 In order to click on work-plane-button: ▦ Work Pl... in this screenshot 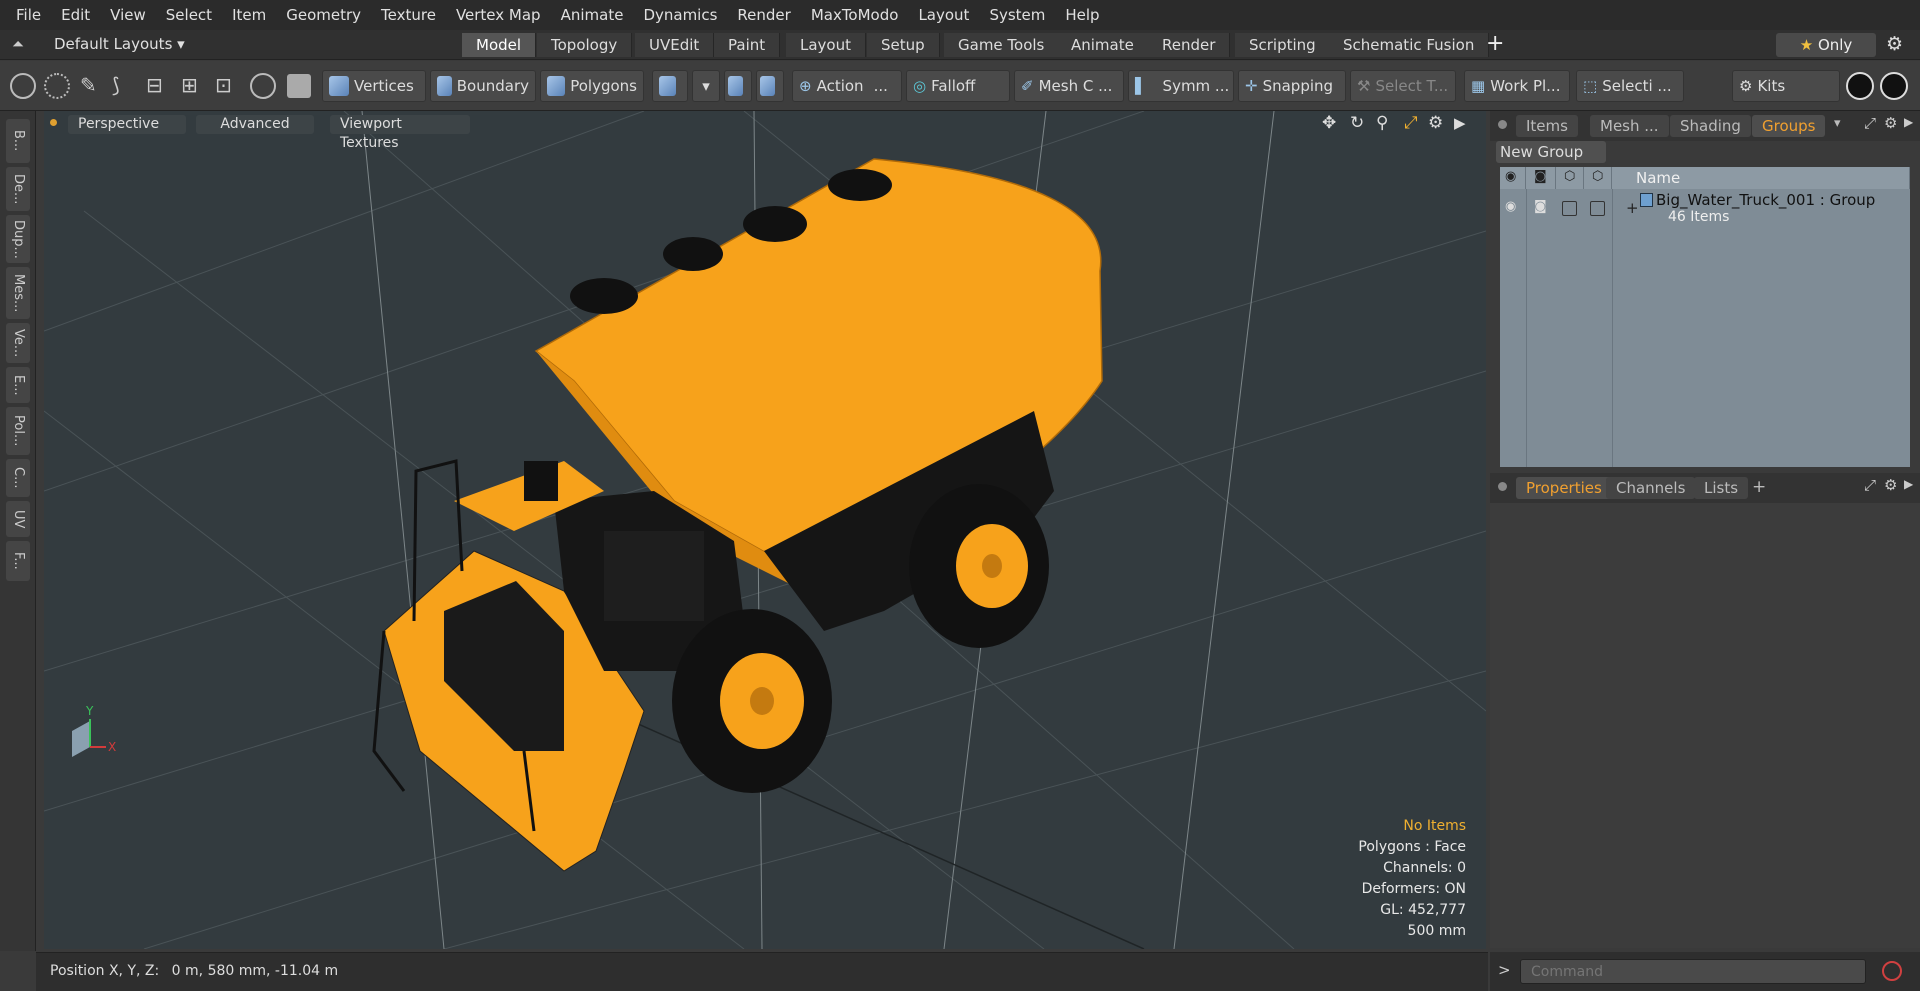, I will do `click(1517, 86)`.